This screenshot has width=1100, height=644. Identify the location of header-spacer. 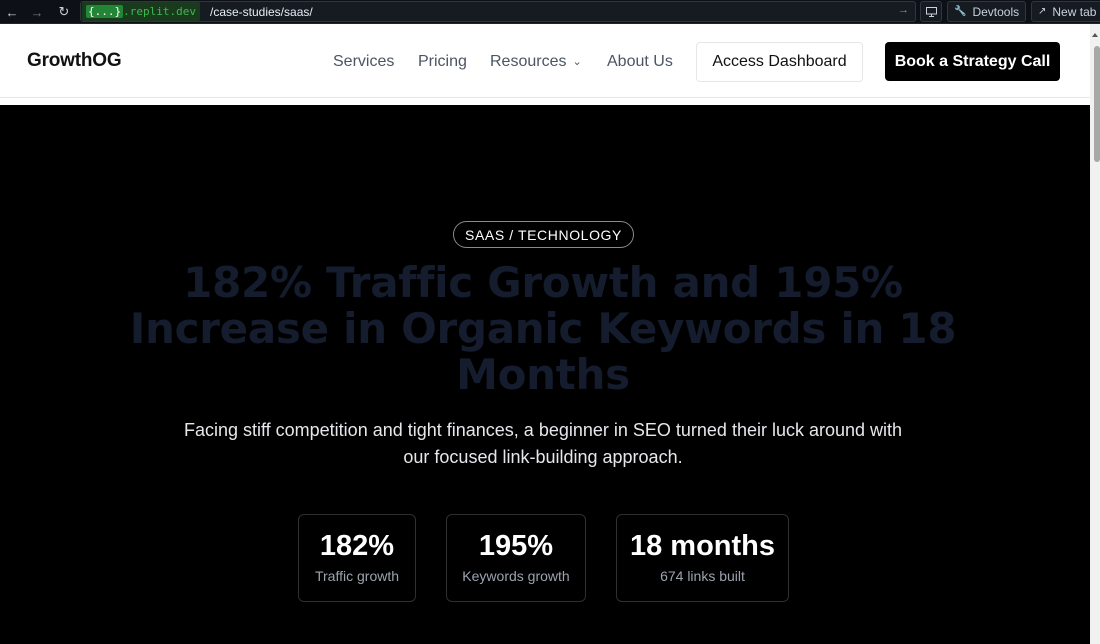
(545, 101).